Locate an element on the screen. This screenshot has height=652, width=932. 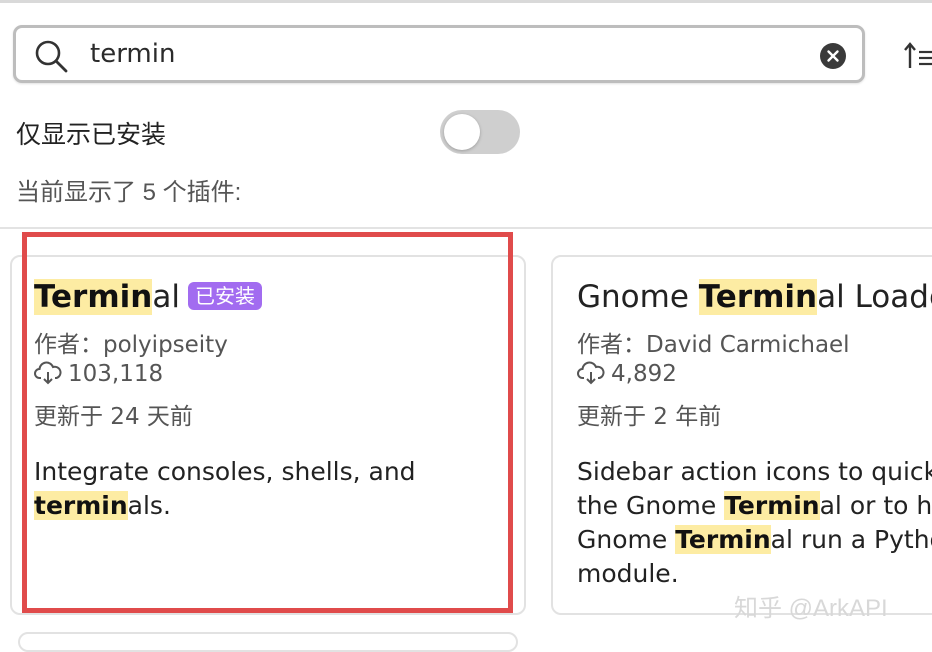
installed-badge: 已安装 is located at coordinates (224, 296).